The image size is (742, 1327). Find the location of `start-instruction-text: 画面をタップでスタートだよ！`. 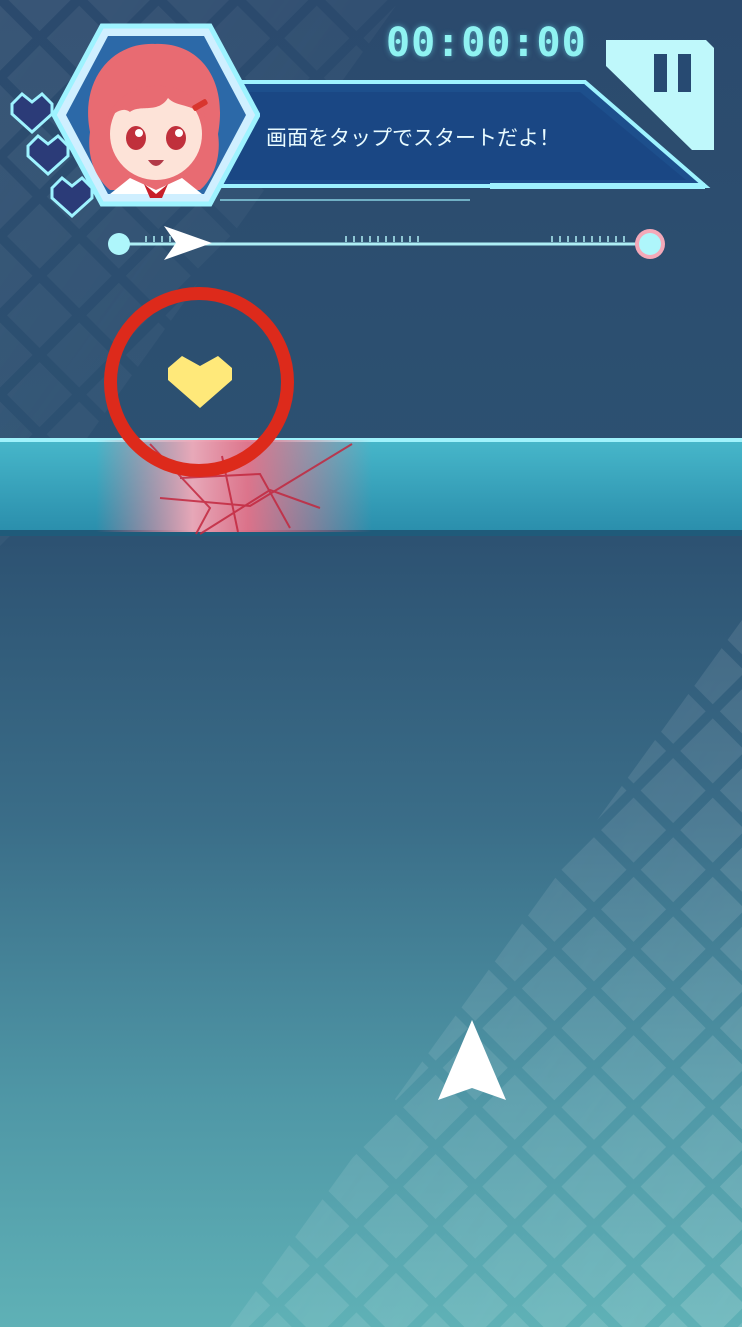

start-instruction-text: 画面をタップでスタートだよ！ is located at coordinates (413, 138).